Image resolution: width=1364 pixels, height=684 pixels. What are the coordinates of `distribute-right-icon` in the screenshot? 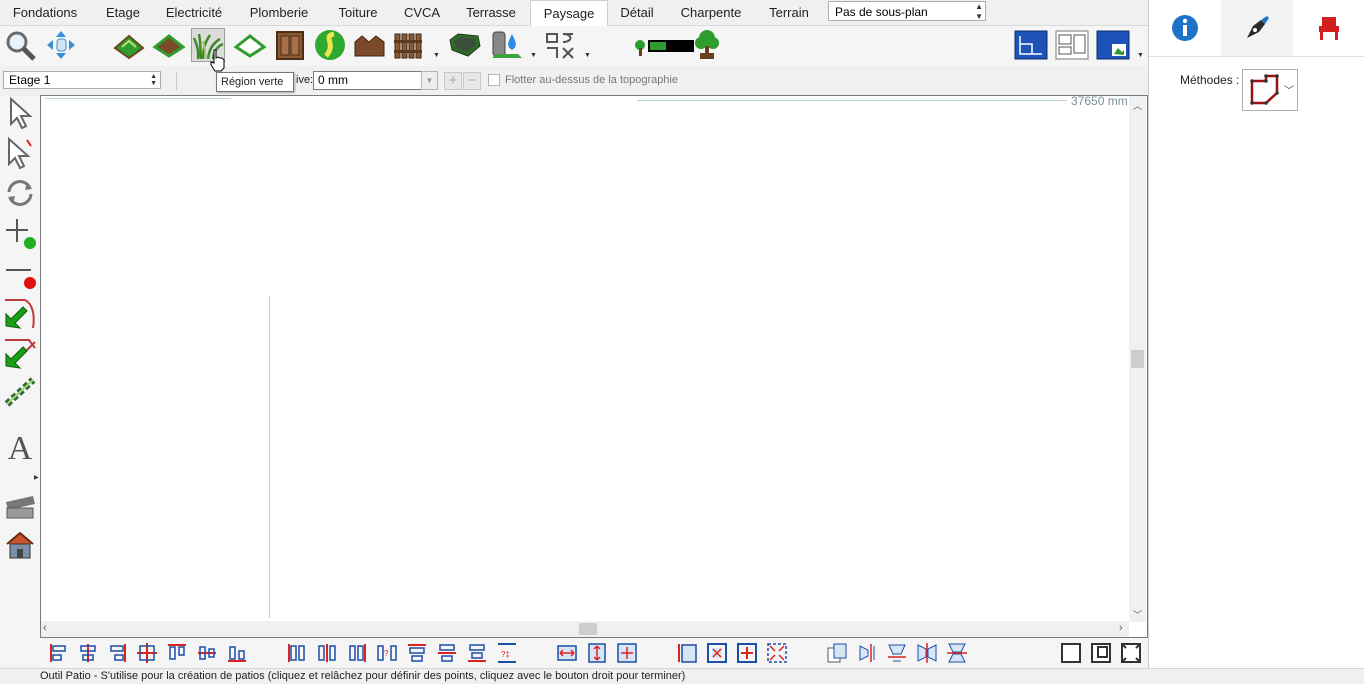 It's located at (357, 653).